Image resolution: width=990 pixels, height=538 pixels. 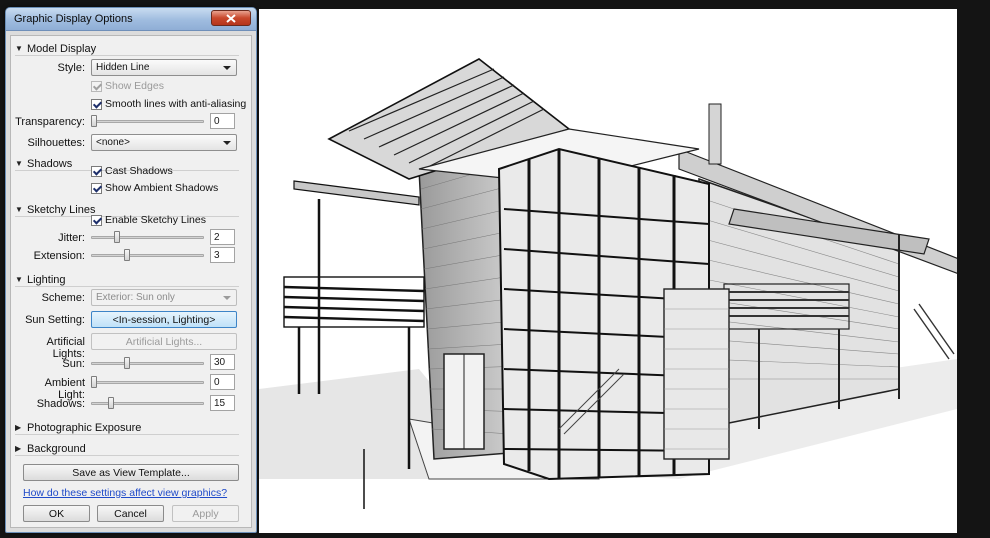 What do you see at coordinates (130, 513) in the screenshot?
I see `cancel-button: Cancel` at bounding box center [130, 513].